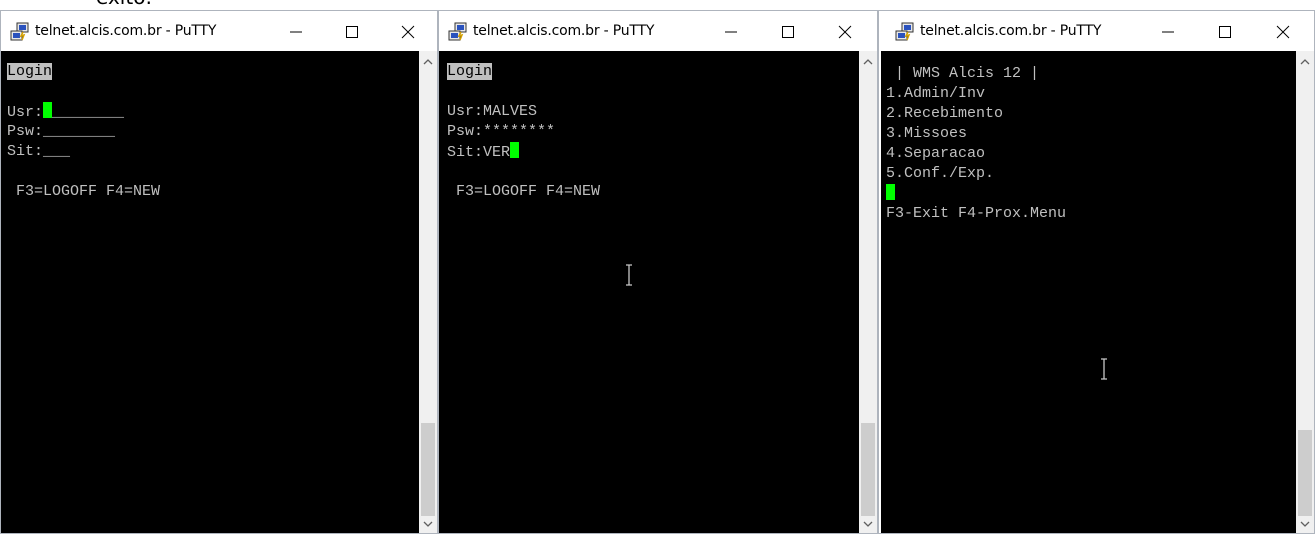  I want to click on menu-item: 3.Missoes, so click(927, 133).